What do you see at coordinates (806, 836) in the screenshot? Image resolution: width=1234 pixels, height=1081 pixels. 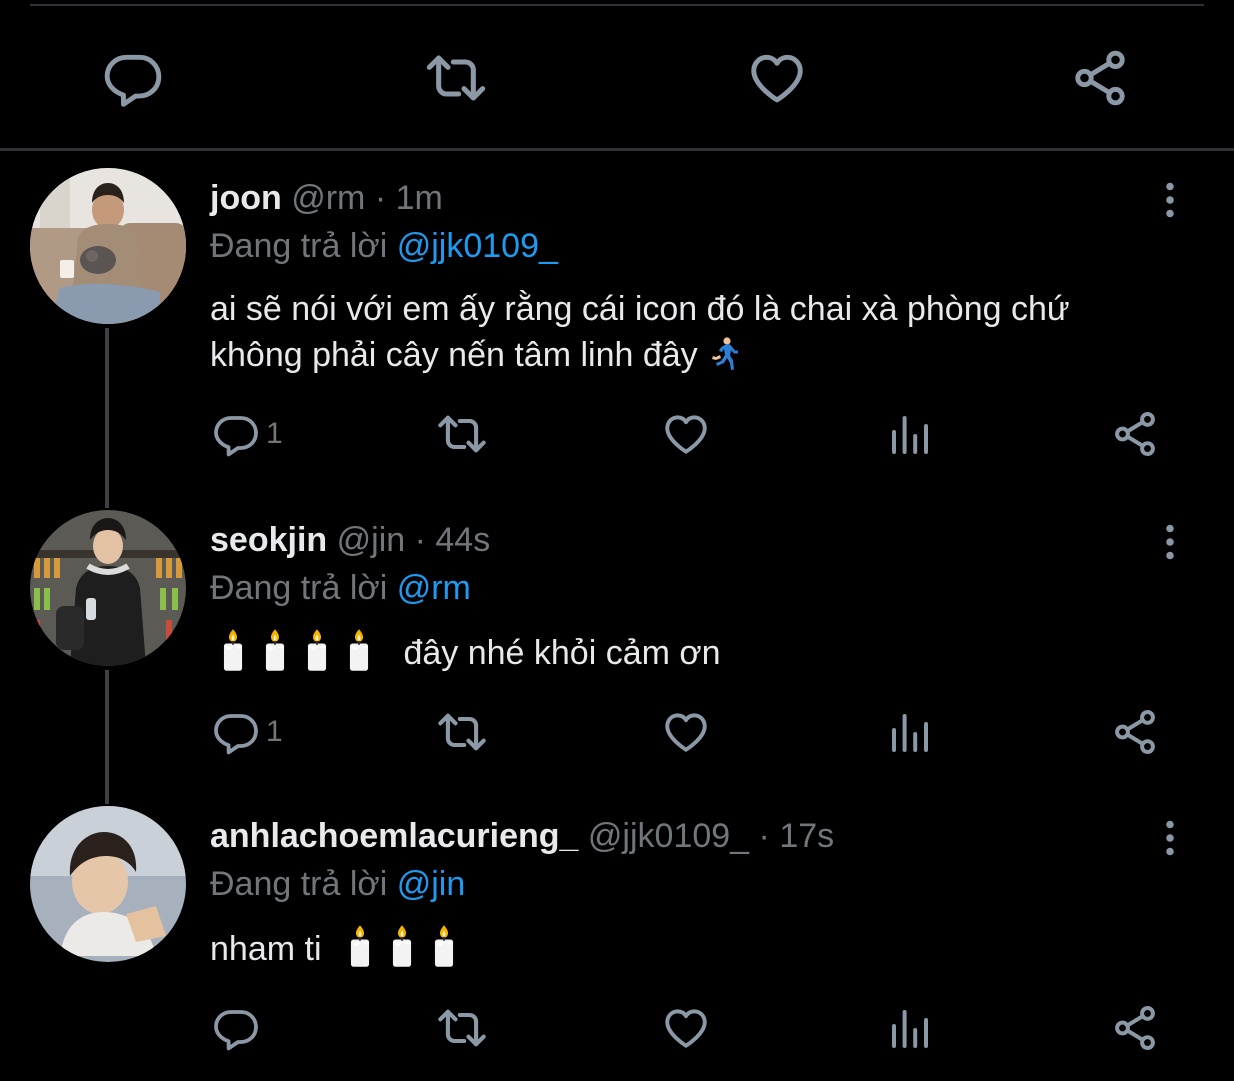 I see `timestamp: 17s` at bounding box center [806, 836].